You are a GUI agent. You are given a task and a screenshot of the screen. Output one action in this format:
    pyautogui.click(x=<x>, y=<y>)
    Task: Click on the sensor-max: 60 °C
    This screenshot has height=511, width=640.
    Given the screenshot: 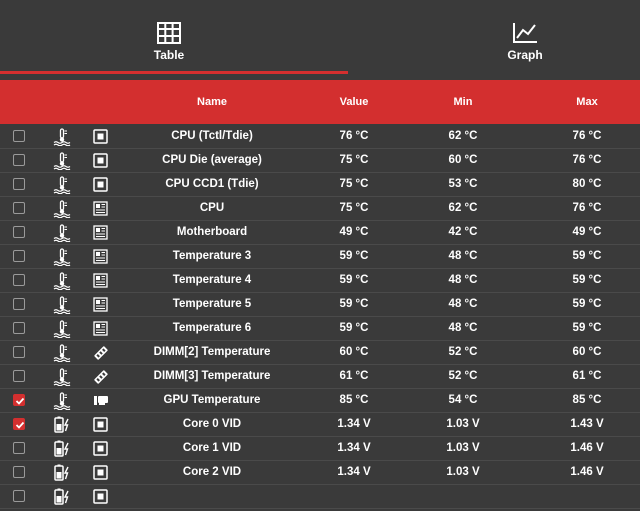 What is the action you would take?
    pyautogui.click(x=587, y=352)
    